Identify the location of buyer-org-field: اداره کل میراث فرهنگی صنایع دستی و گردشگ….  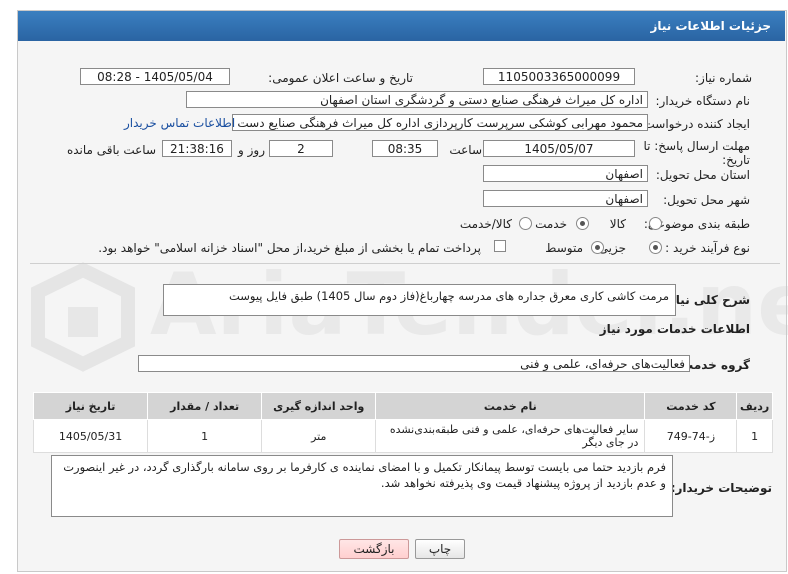
(417, 99).